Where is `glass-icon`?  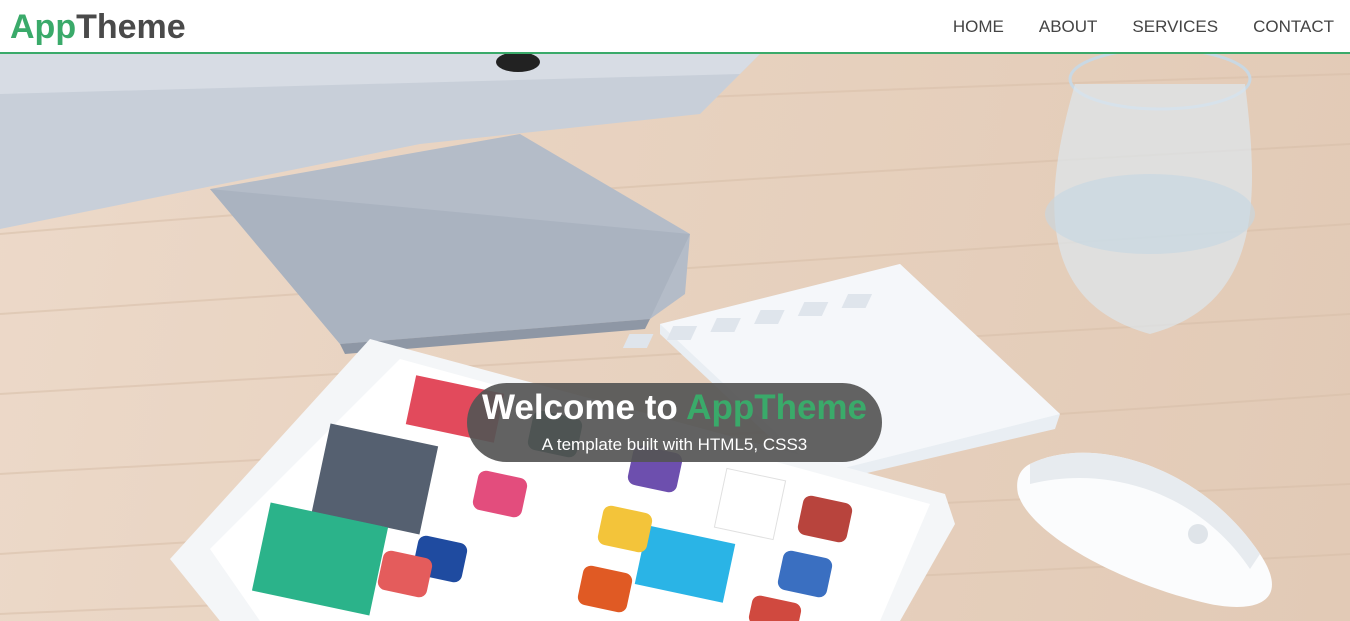 glass-icon is located at coordinates (1150, 194).